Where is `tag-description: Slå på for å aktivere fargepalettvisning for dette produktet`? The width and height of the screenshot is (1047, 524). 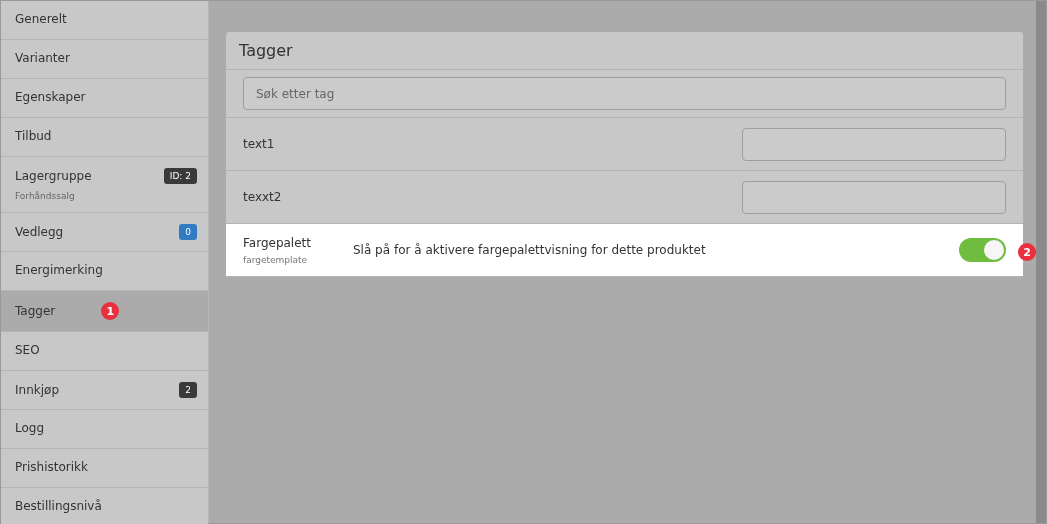
tag-description: Slå på for å aktivere fargepalettvisning for dette produktet is located at coordinates (530, 250).